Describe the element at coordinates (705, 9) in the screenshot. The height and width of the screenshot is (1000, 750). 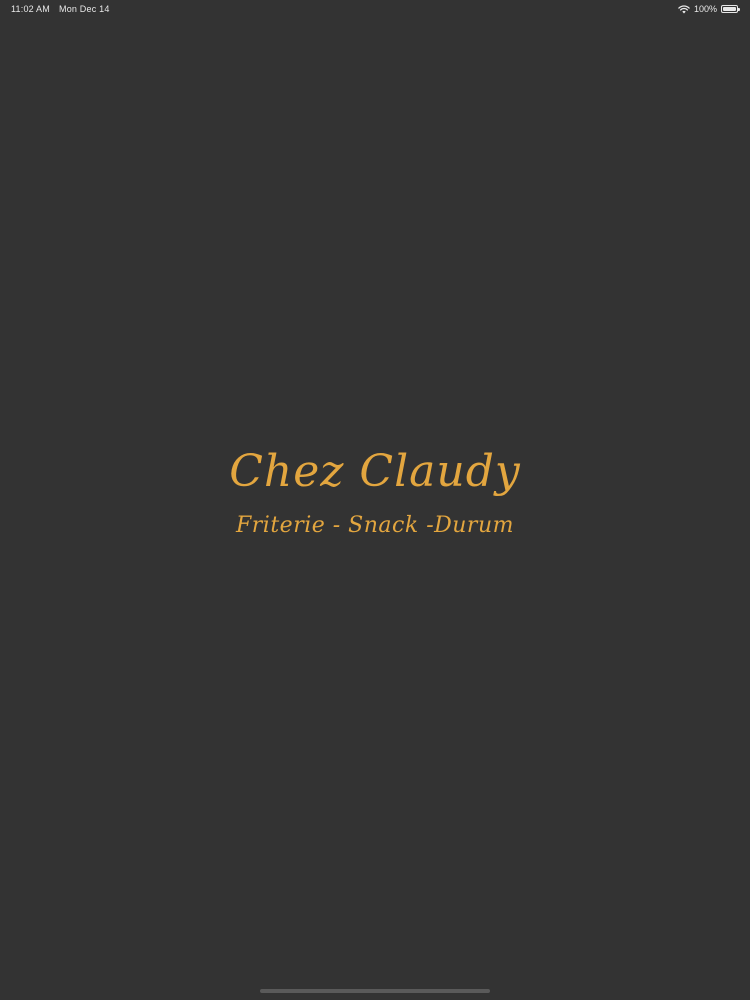
I see `battery-percentage: 100%` at that location.